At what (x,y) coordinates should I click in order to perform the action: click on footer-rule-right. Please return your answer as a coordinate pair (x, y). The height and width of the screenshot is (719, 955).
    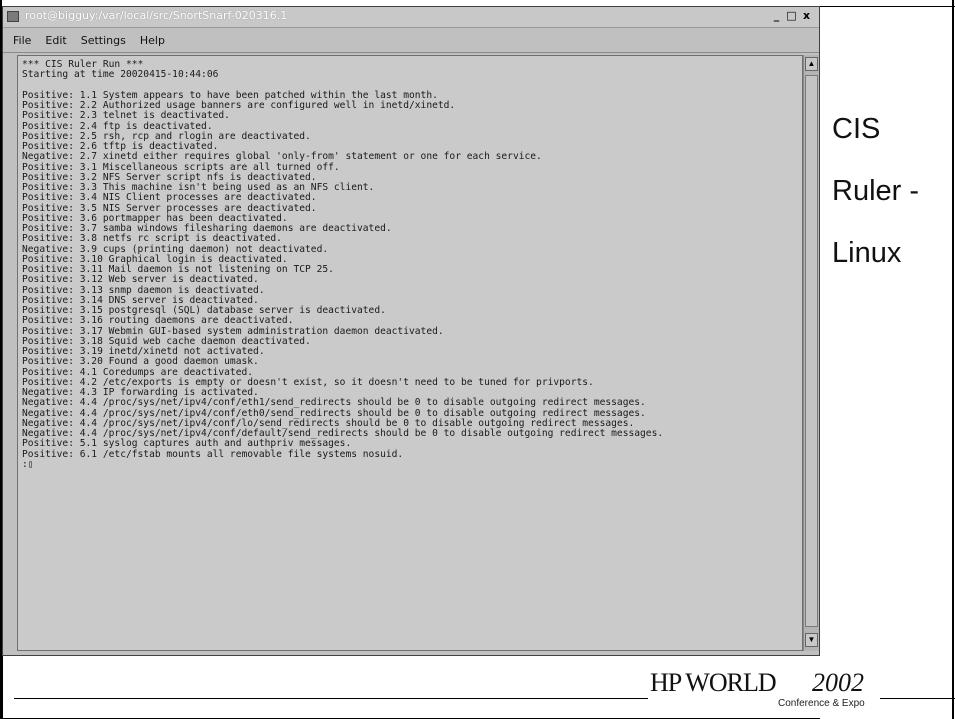
    Looking at the image, I should click on (917, 698).